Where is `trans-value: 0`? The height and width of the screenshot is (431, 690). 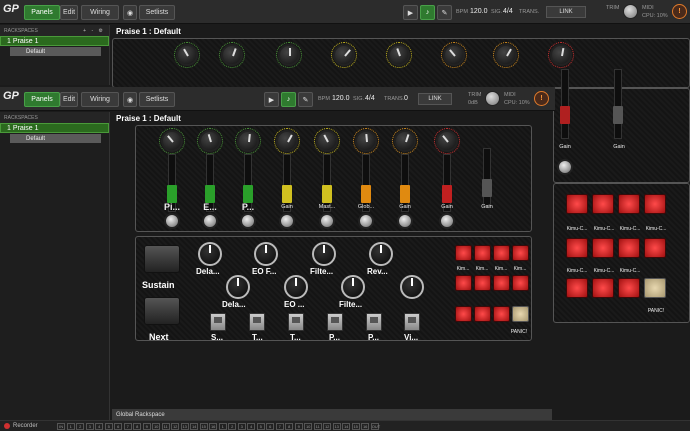 trans-value: 0 is located at coordinates (406, 98).